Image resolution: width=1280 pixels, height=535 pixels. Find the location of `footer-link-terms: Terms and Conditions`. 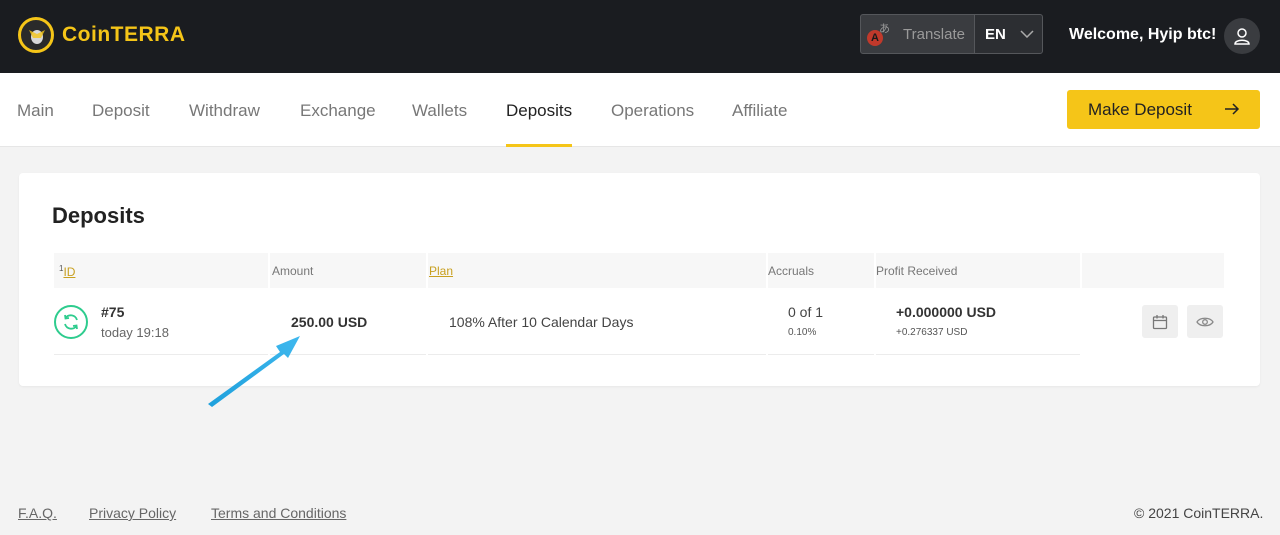

footer-link-terms: Terms and Conditions is located at coordinates (278, 513).